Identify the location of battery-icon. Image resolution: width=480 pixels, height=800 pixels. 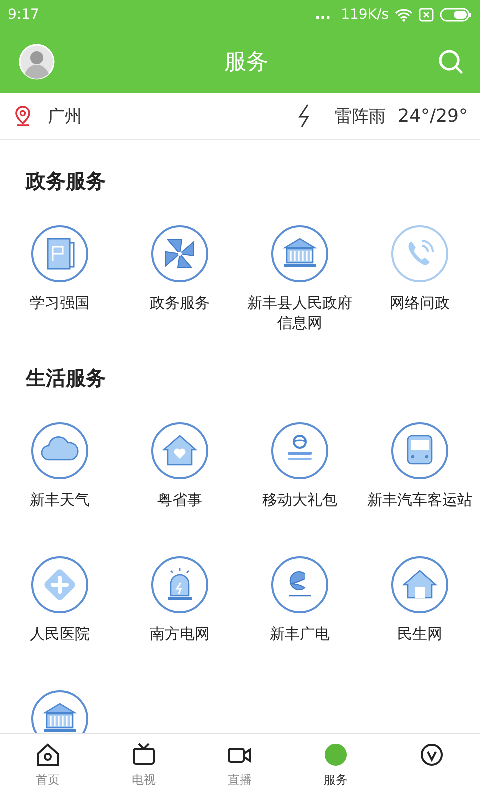
(456, 15).